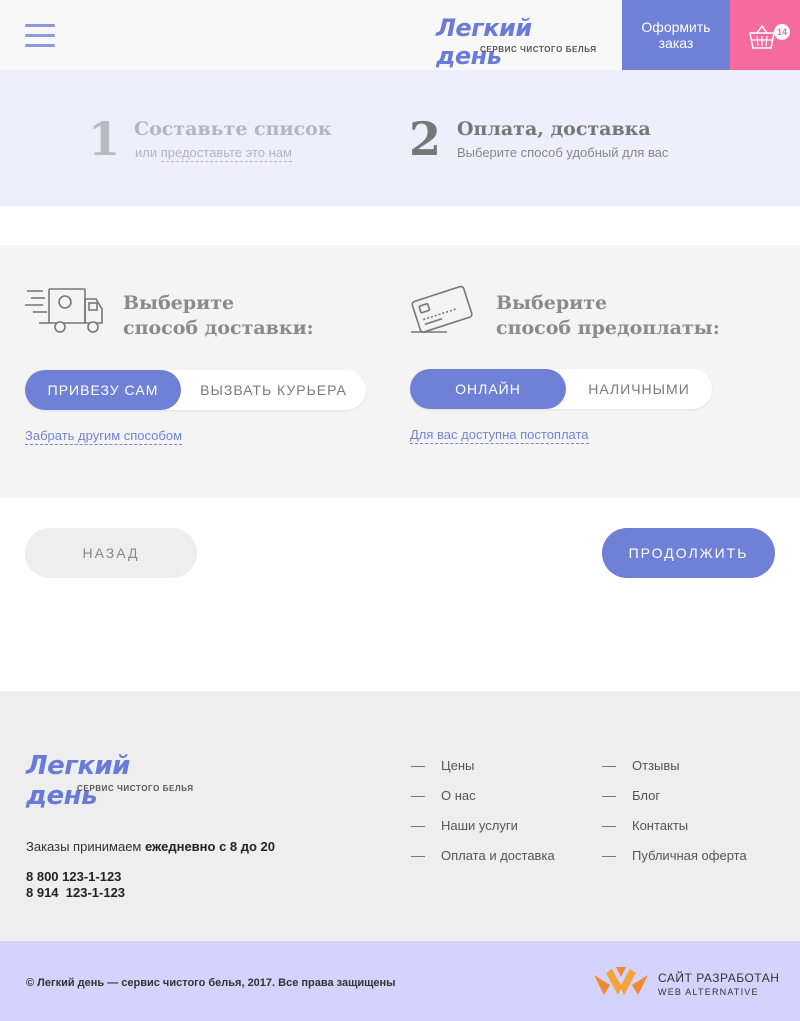 This screenshot has width=800, height=1021. I want to click on step1-subtitle: или предоставьте это нам, so click(213, 153).